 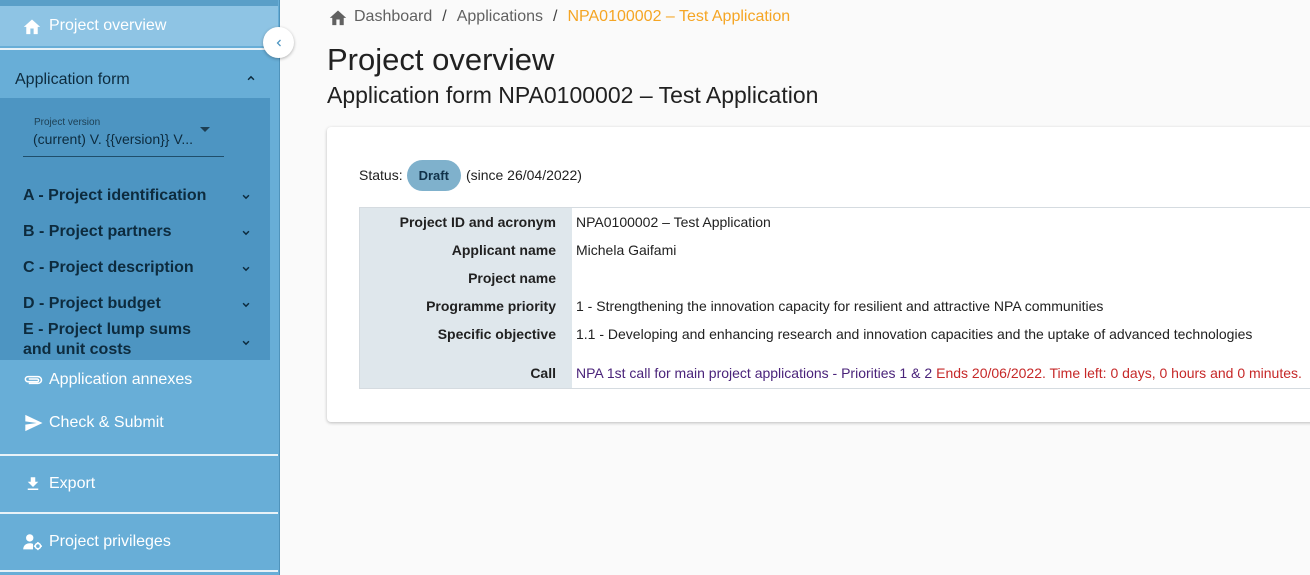 I want to click on sidebar-item-label: A - Project identification, so click(x=115, y=195).